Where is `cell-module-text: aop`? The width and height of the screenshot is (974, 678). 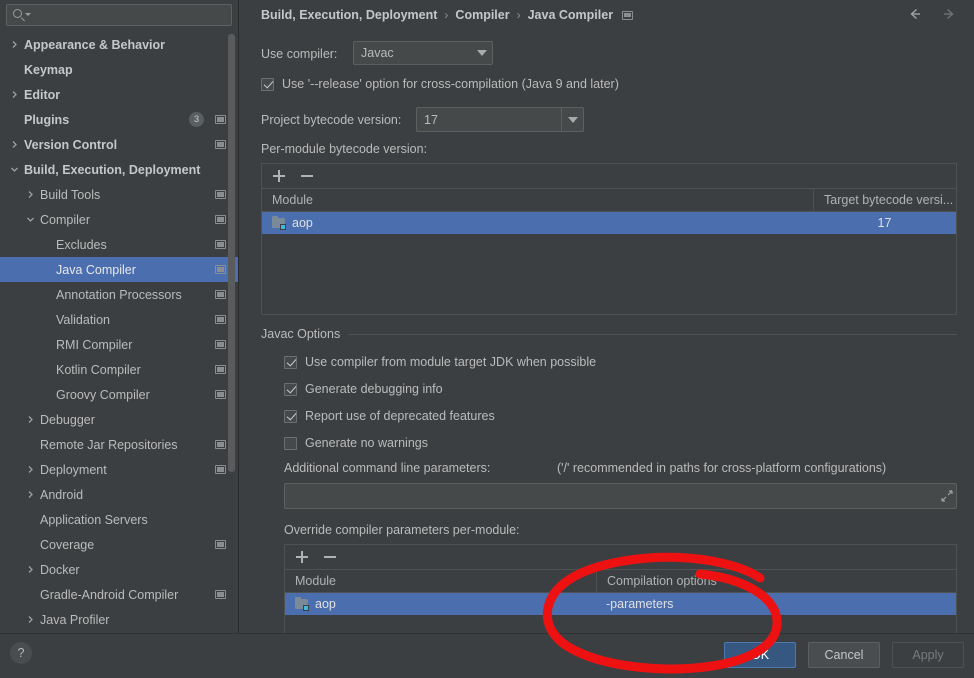 cell-module-text: aop is located at coordinates (302, 223).